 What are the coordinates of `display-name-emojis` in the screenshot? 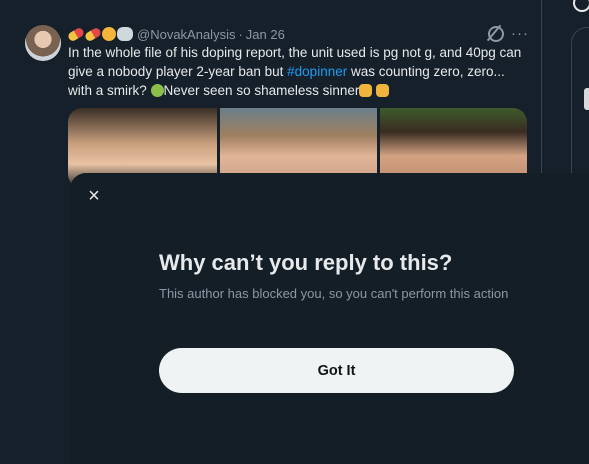 It's located at (99, 34).